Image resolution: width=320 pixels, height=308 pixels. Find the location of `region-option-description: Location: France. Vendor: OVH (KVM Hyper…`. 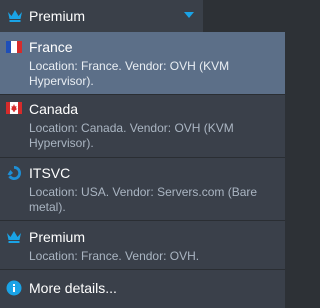

region-option-description: Location: France. Vendor: OVH (KVM Hyper… is located at coordinates (129, 73).